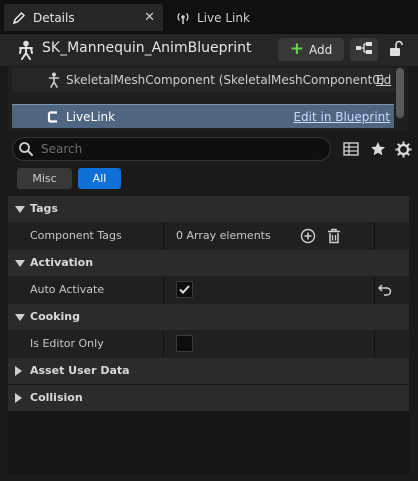 Image resolution: width=418 pixels, height=481 pixels. Describe the element at coordinates (83, 17) in the screenshot. I see `tab-details: Details ✕` at that location.